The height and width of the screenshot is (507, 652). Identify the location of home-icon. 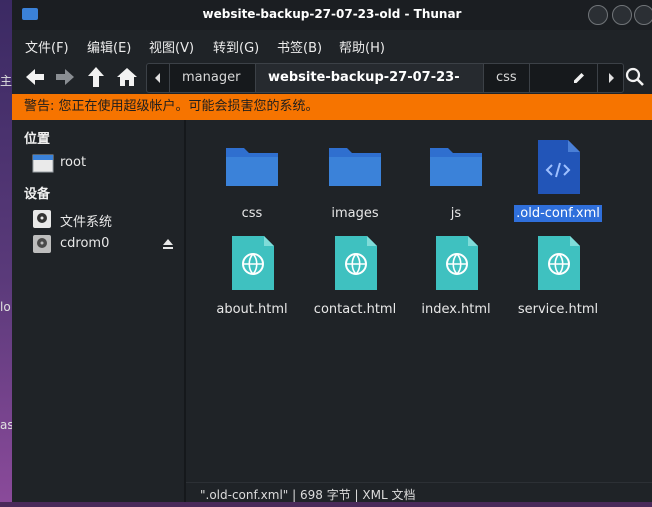
(127, 77).